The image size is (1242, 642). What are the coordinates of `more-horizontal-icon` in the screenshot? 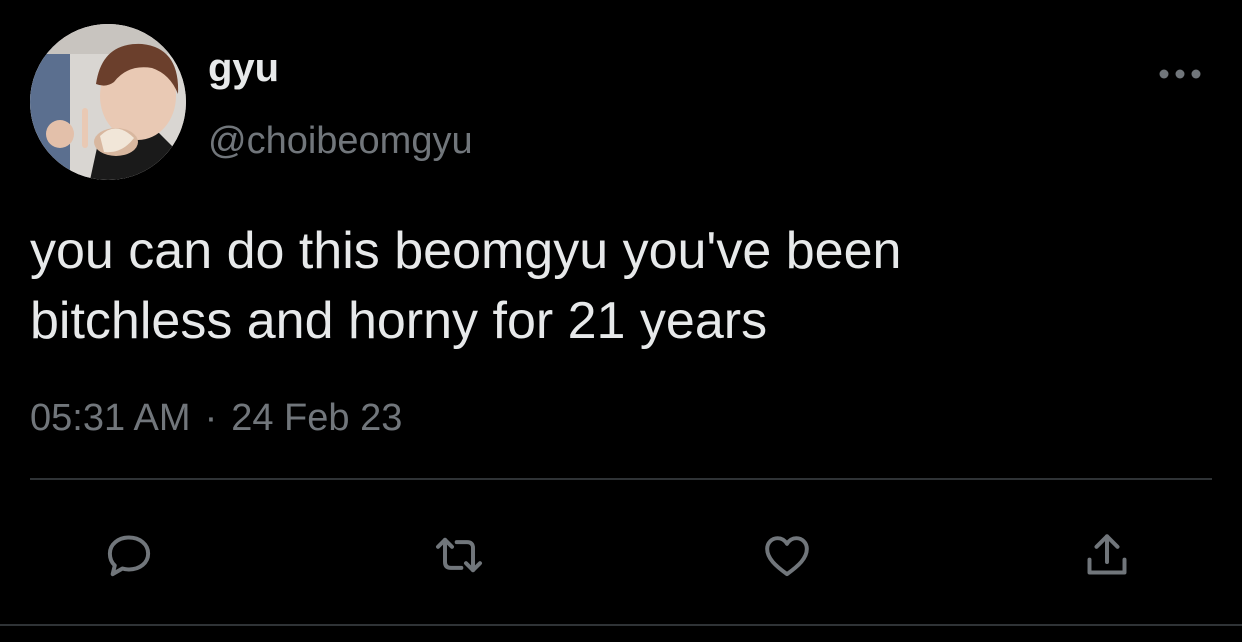 It's located at (1180, 74).